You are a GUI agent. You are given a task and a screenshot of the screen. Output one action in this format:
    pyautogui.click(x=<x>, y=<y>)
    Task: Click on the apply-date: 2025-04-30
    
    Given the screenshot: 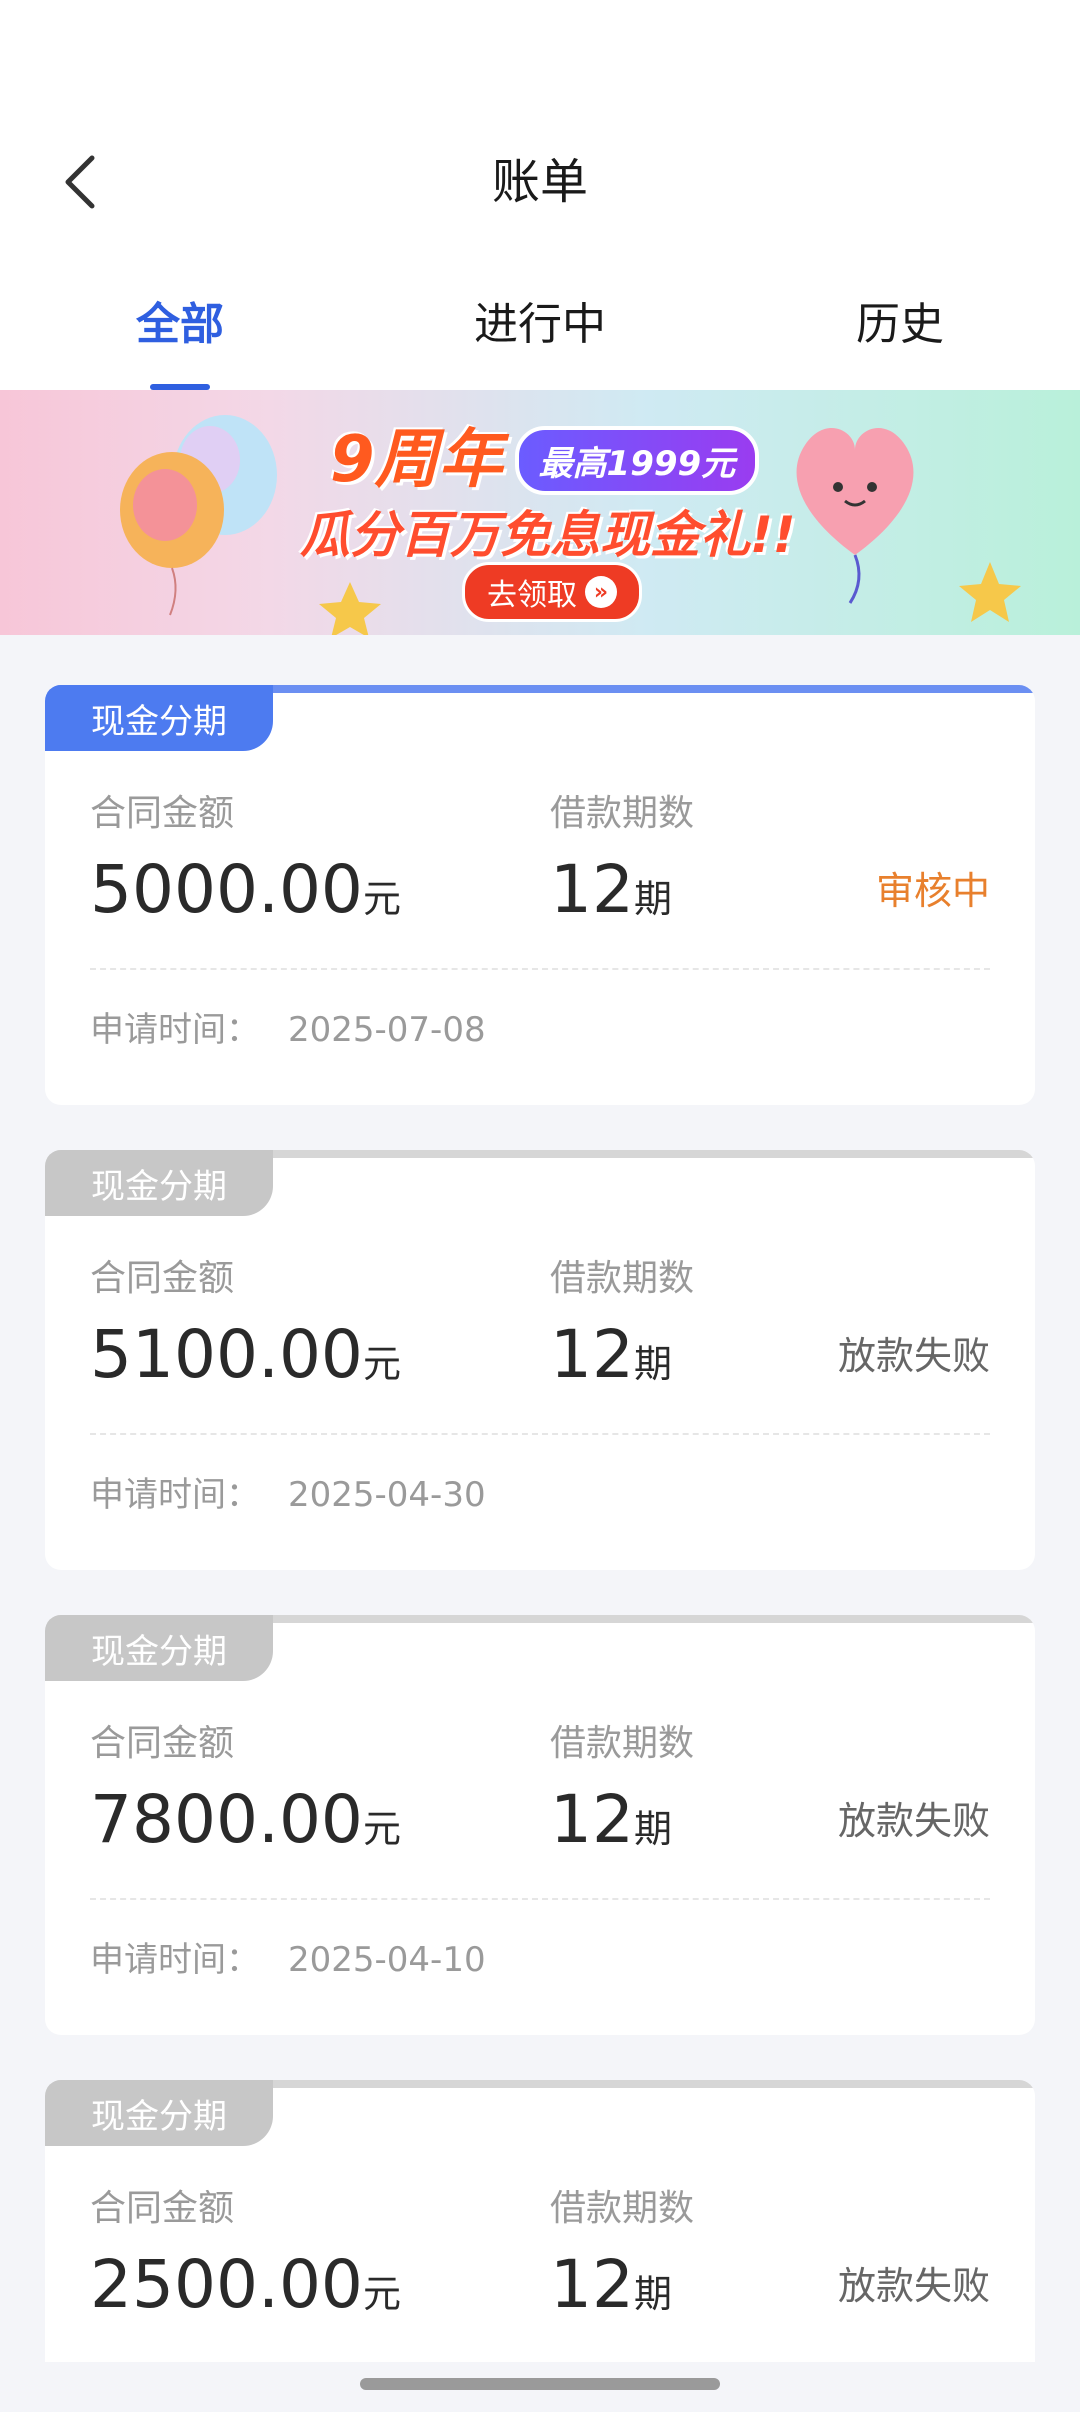 What is the action you would take?
    pyautogui.click(x=387, y=1495)
    